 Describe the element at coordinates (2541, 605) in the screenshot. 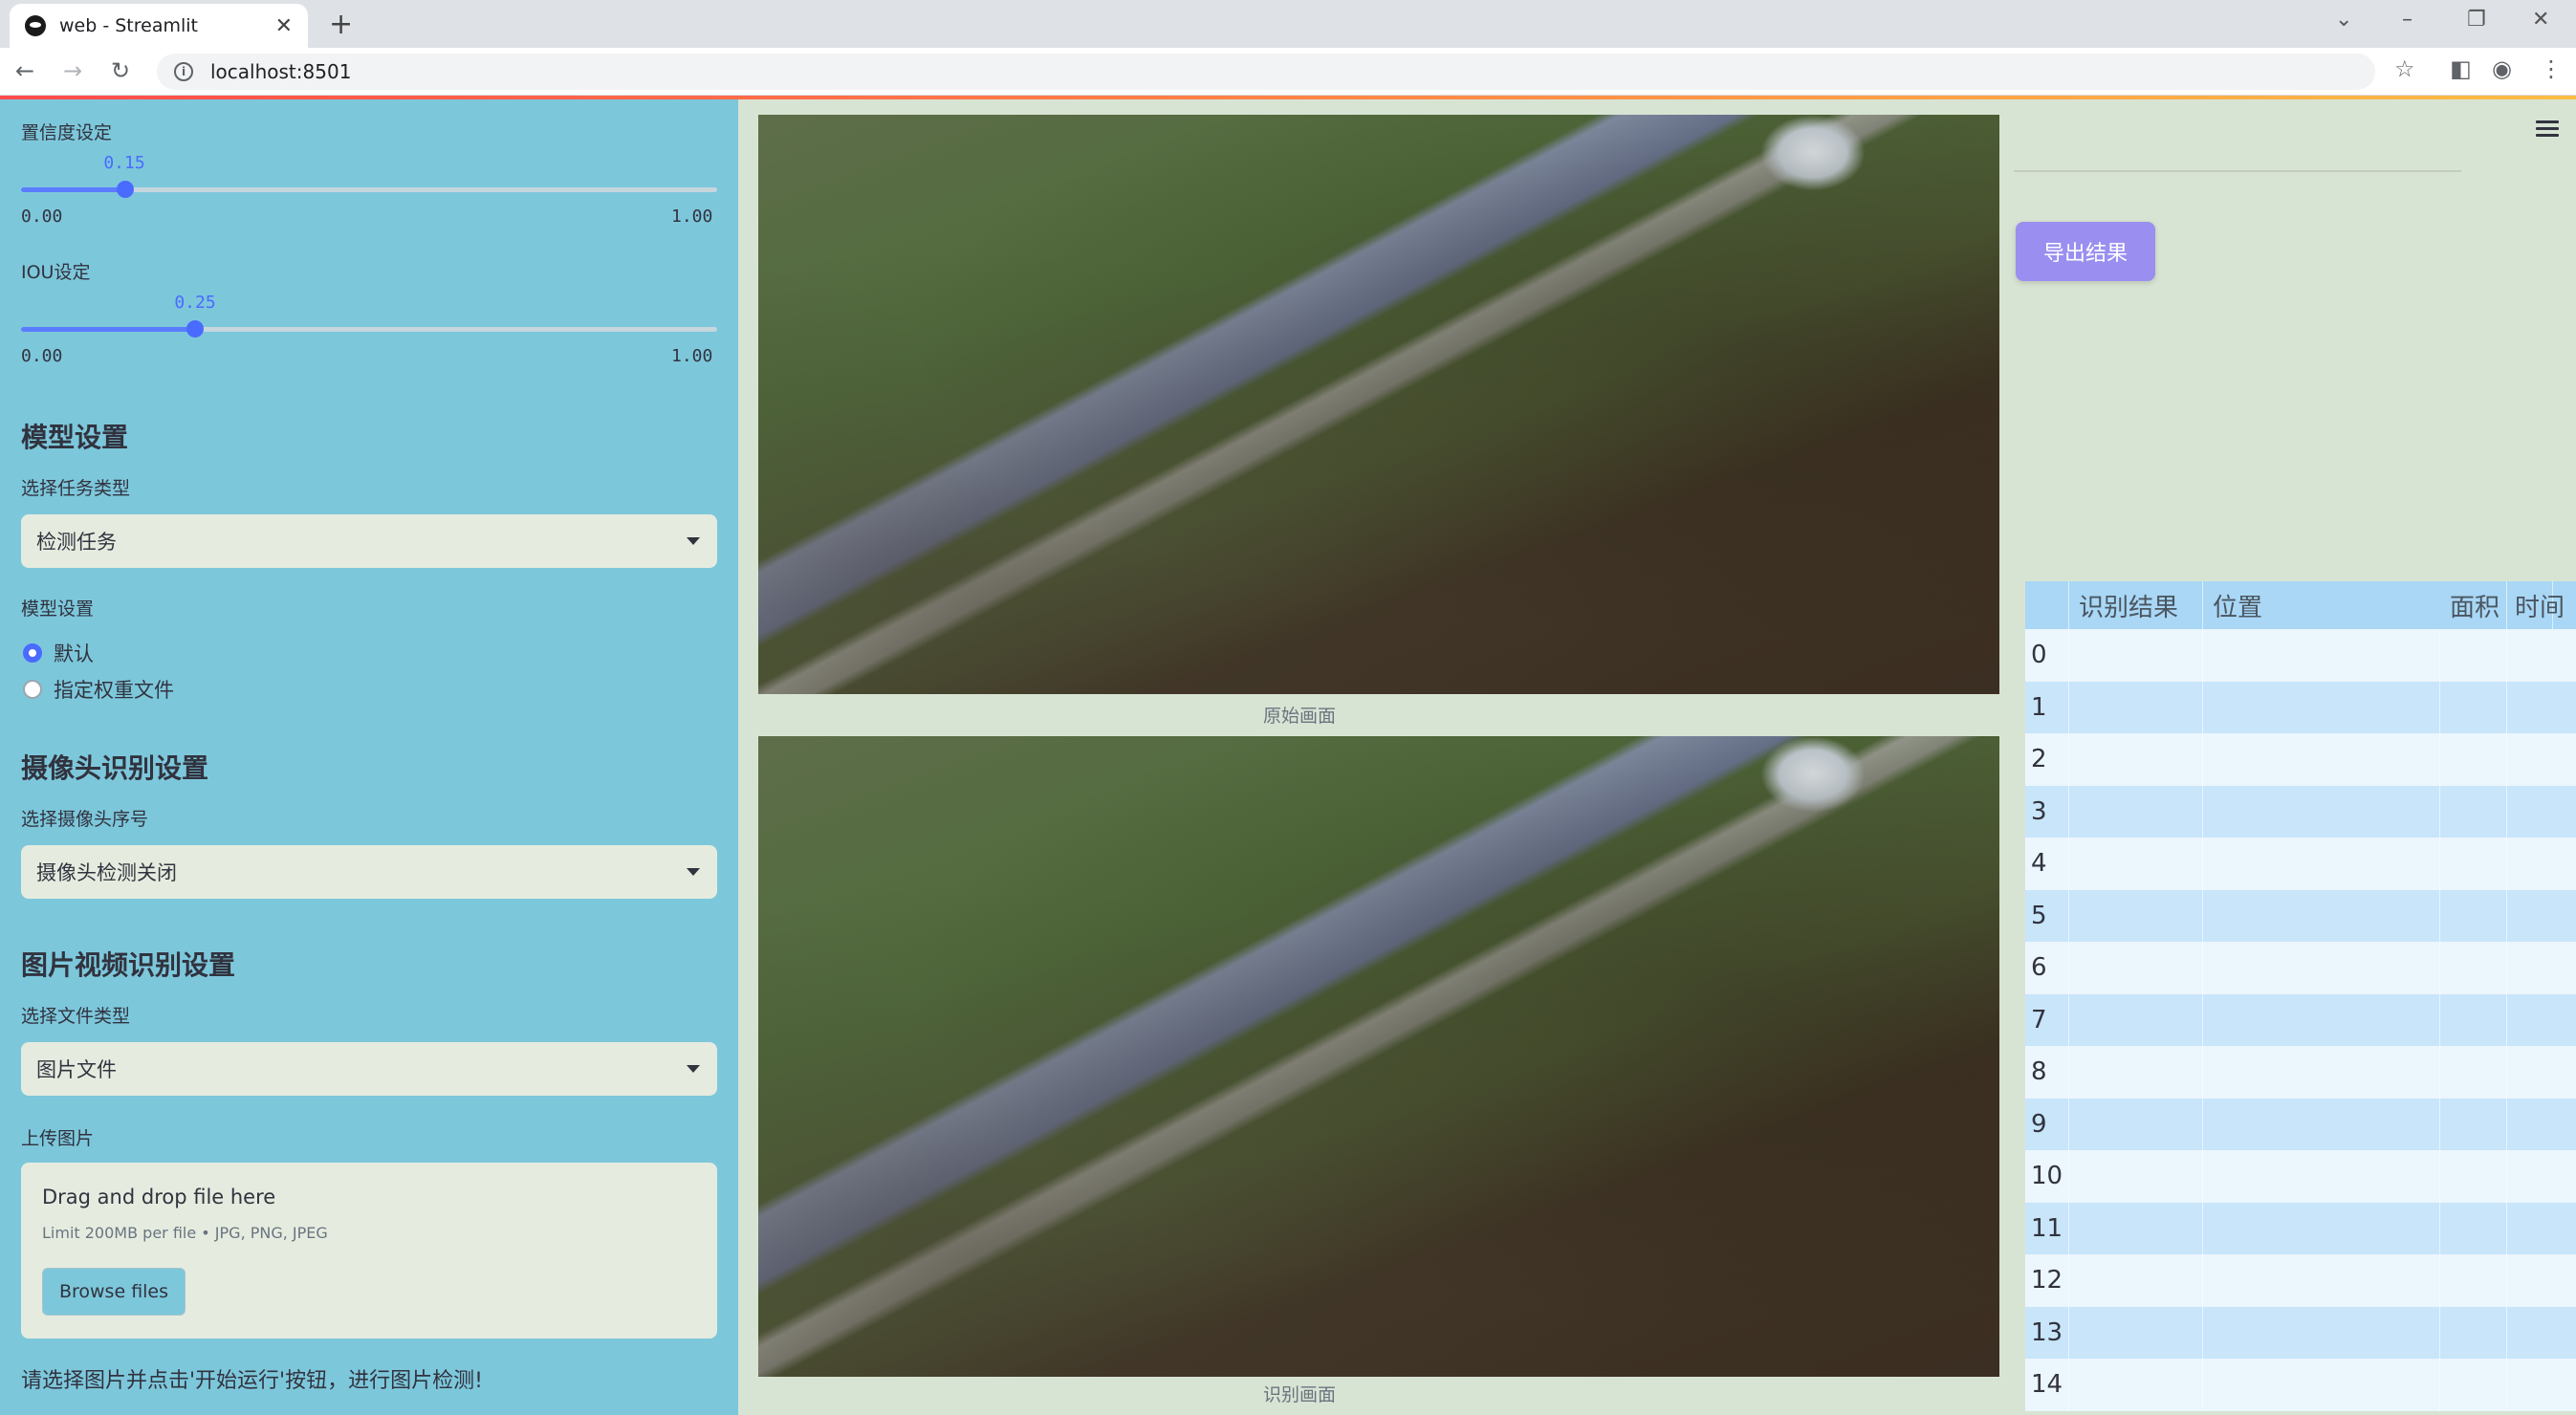

I see `header-time: 时间` at that location.